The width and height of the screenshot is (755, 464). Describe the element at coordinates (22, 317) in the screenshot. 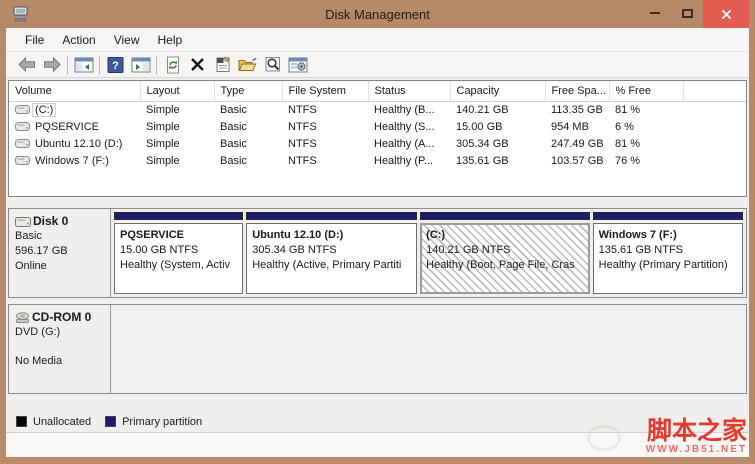

I see `cd-rom-icon` at that location.